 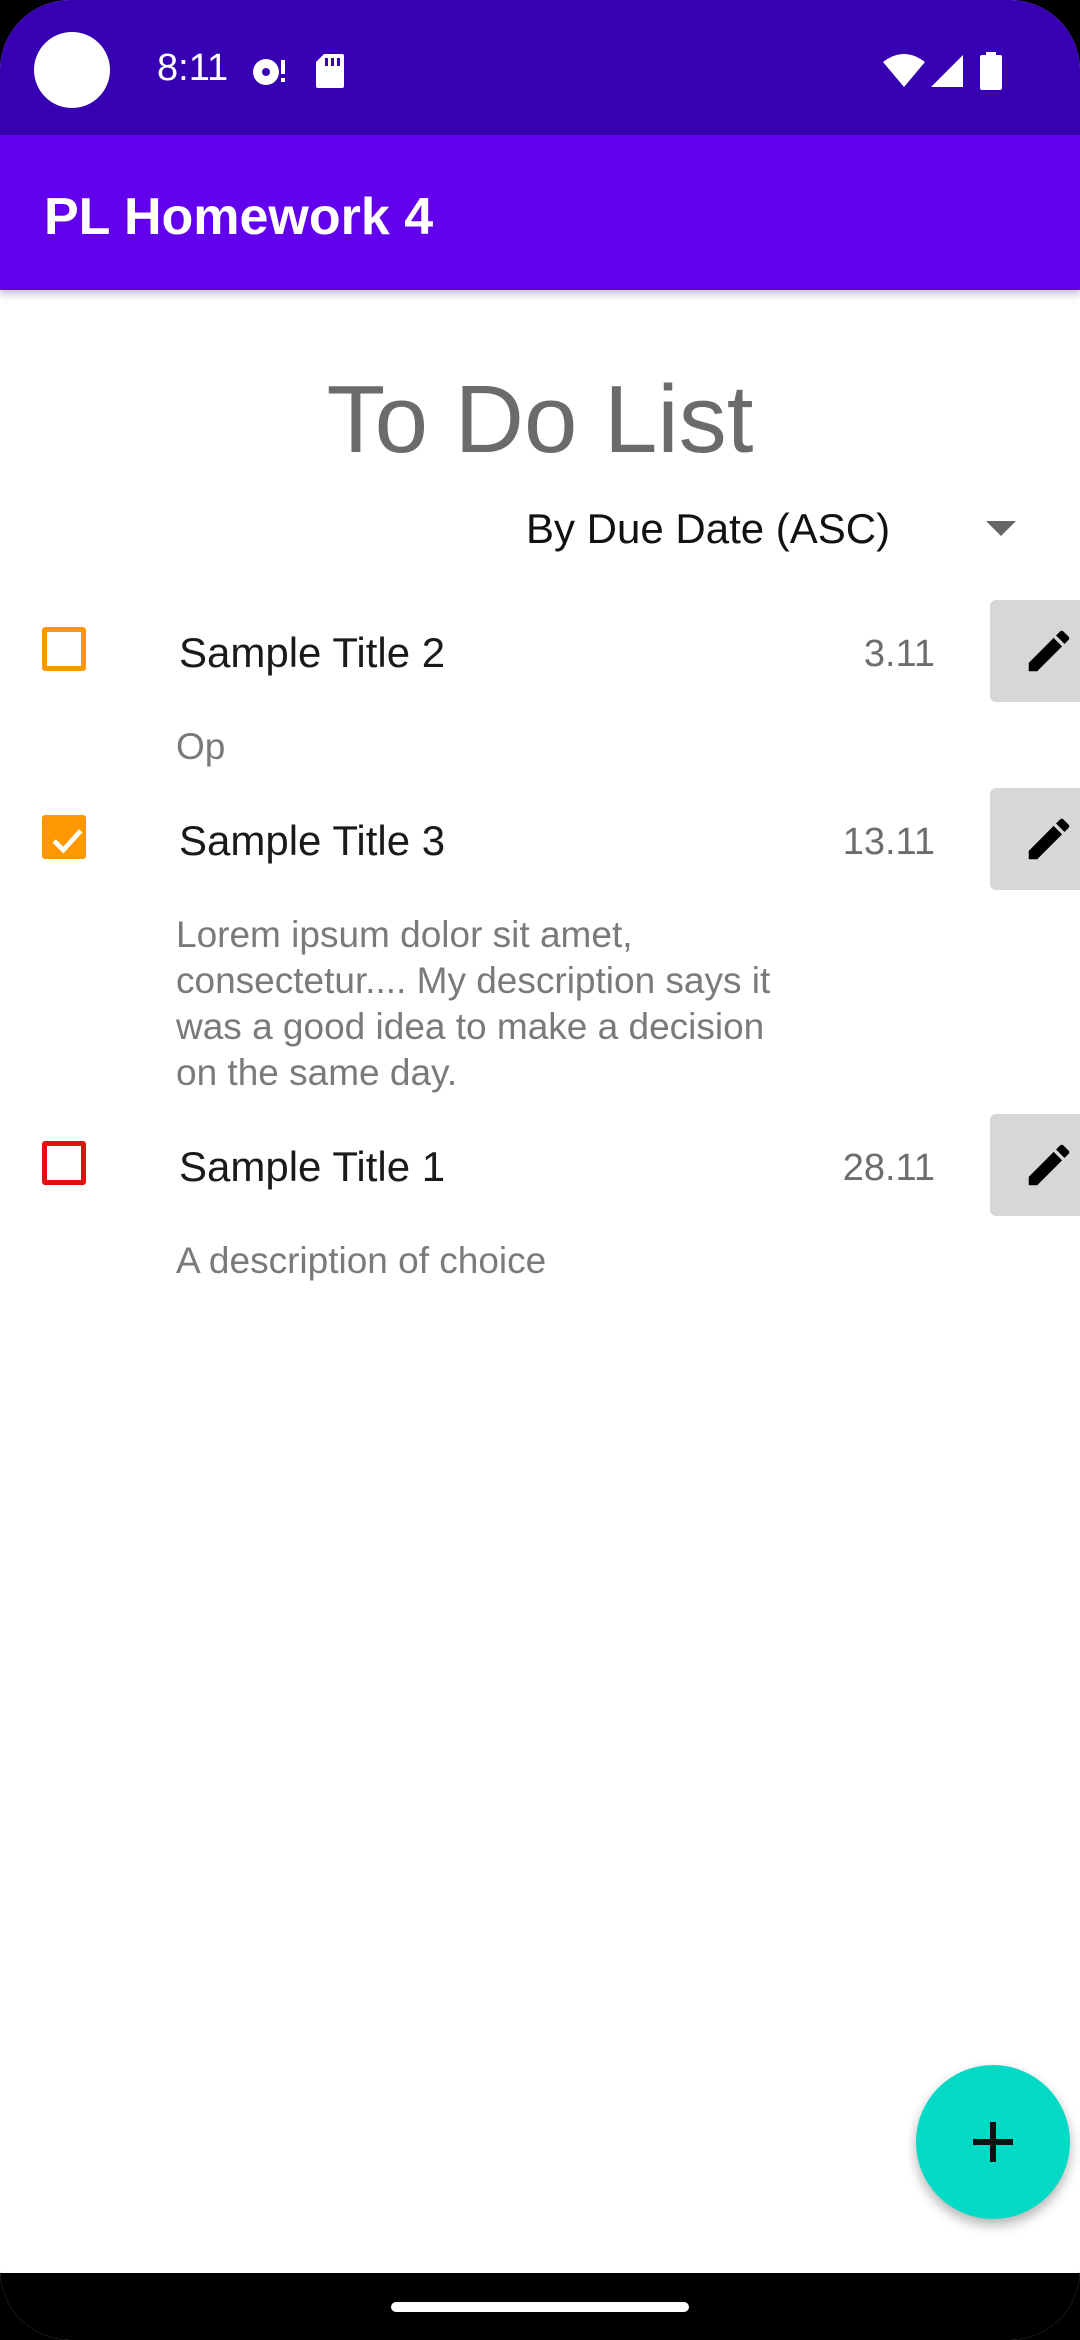 I want to click on home-gesture-handle, so click(x=540, y=2307).